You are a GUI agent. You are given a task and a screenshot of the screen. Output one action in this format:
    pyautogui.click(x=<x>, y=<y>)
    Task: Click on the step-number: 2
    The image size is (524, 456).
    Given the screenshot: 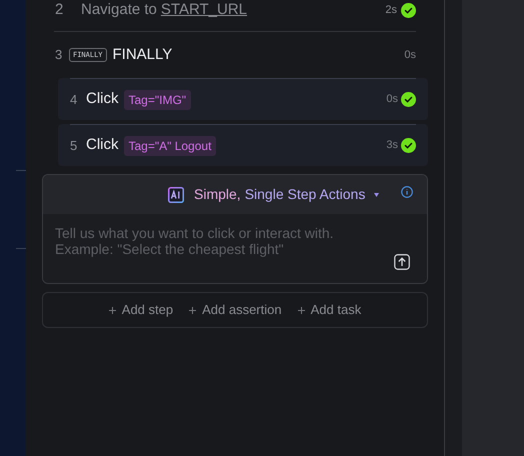 What is the action you would take?
    pyautogui.click(x=59, y=10)
    